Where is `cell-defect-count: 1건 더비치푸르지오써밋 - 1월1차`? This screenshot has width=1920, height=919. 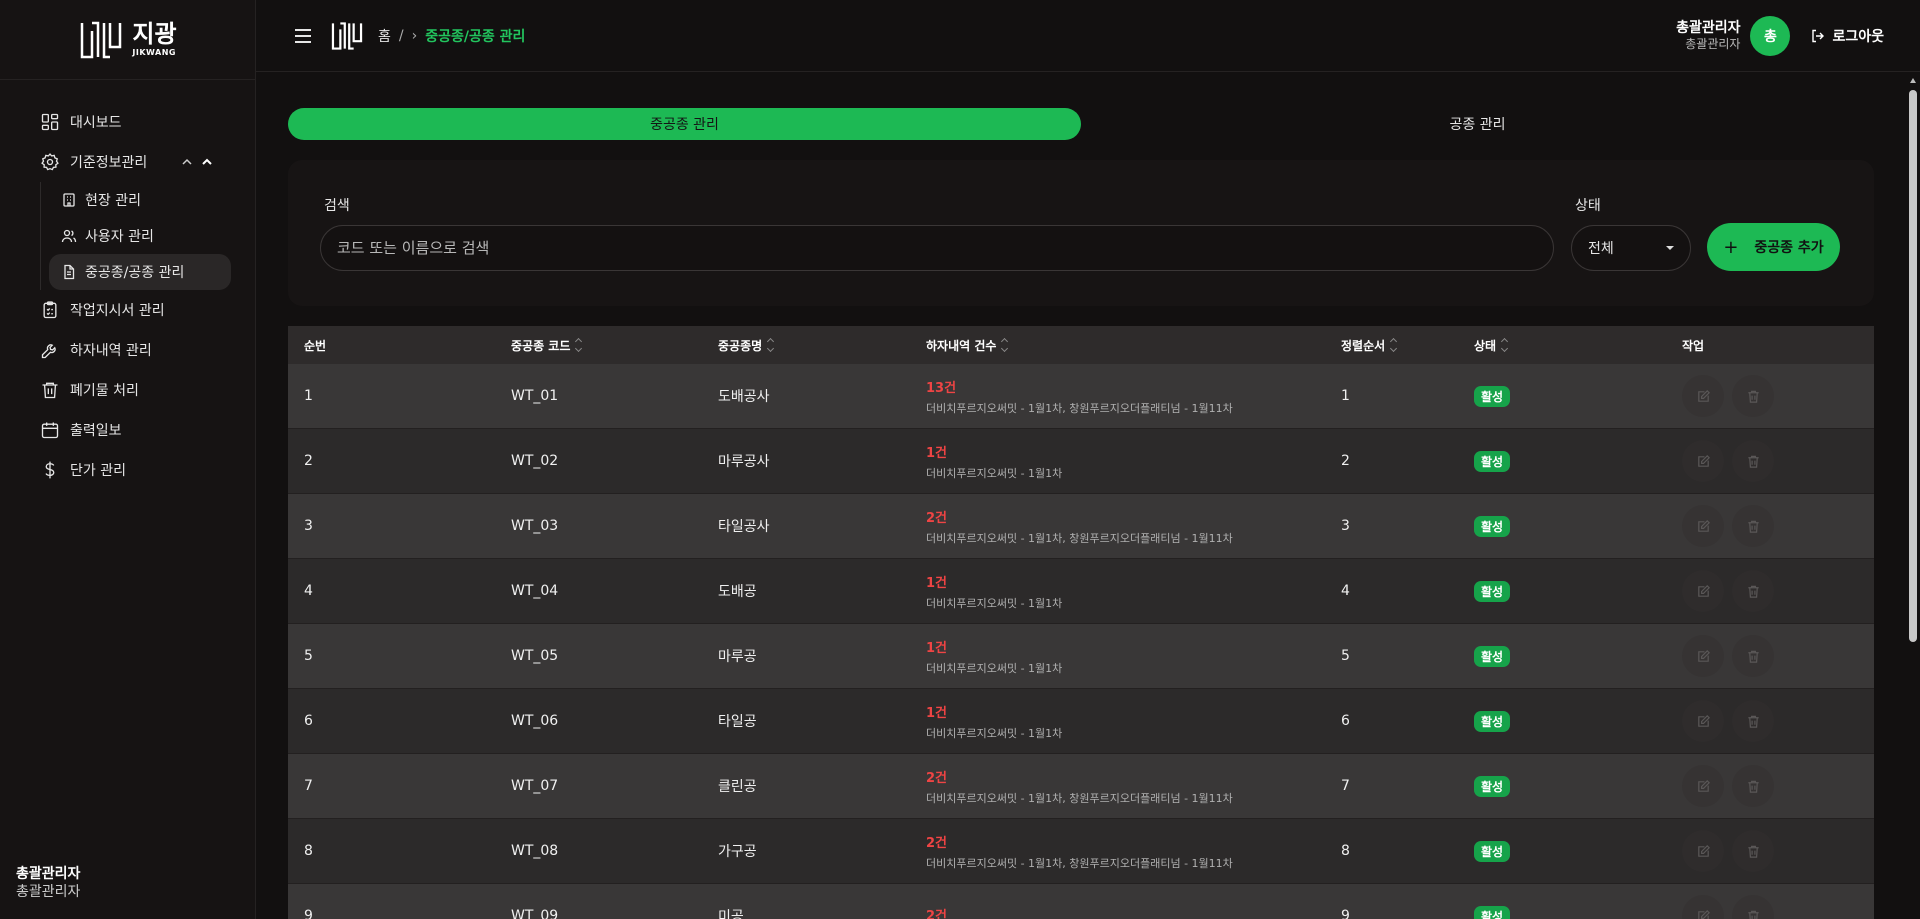
cell-defect-count: 1건 더비치푸르지오써밋 - 1월1차 is located at coordinates (1117, 721).